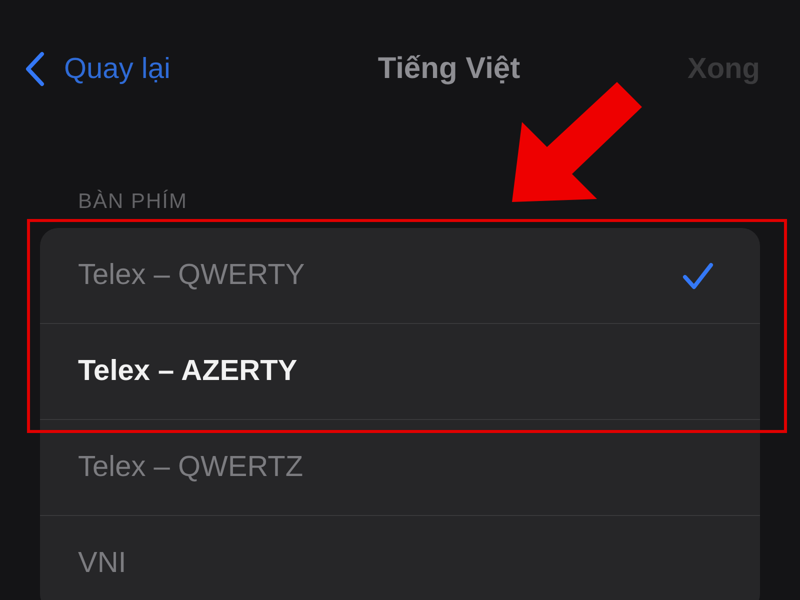 The width and height of the screenshot is (800, 600). Describe the element at coordinates (102, 563) in the screenshot. I see `keyboard-option: VNI` at that location.